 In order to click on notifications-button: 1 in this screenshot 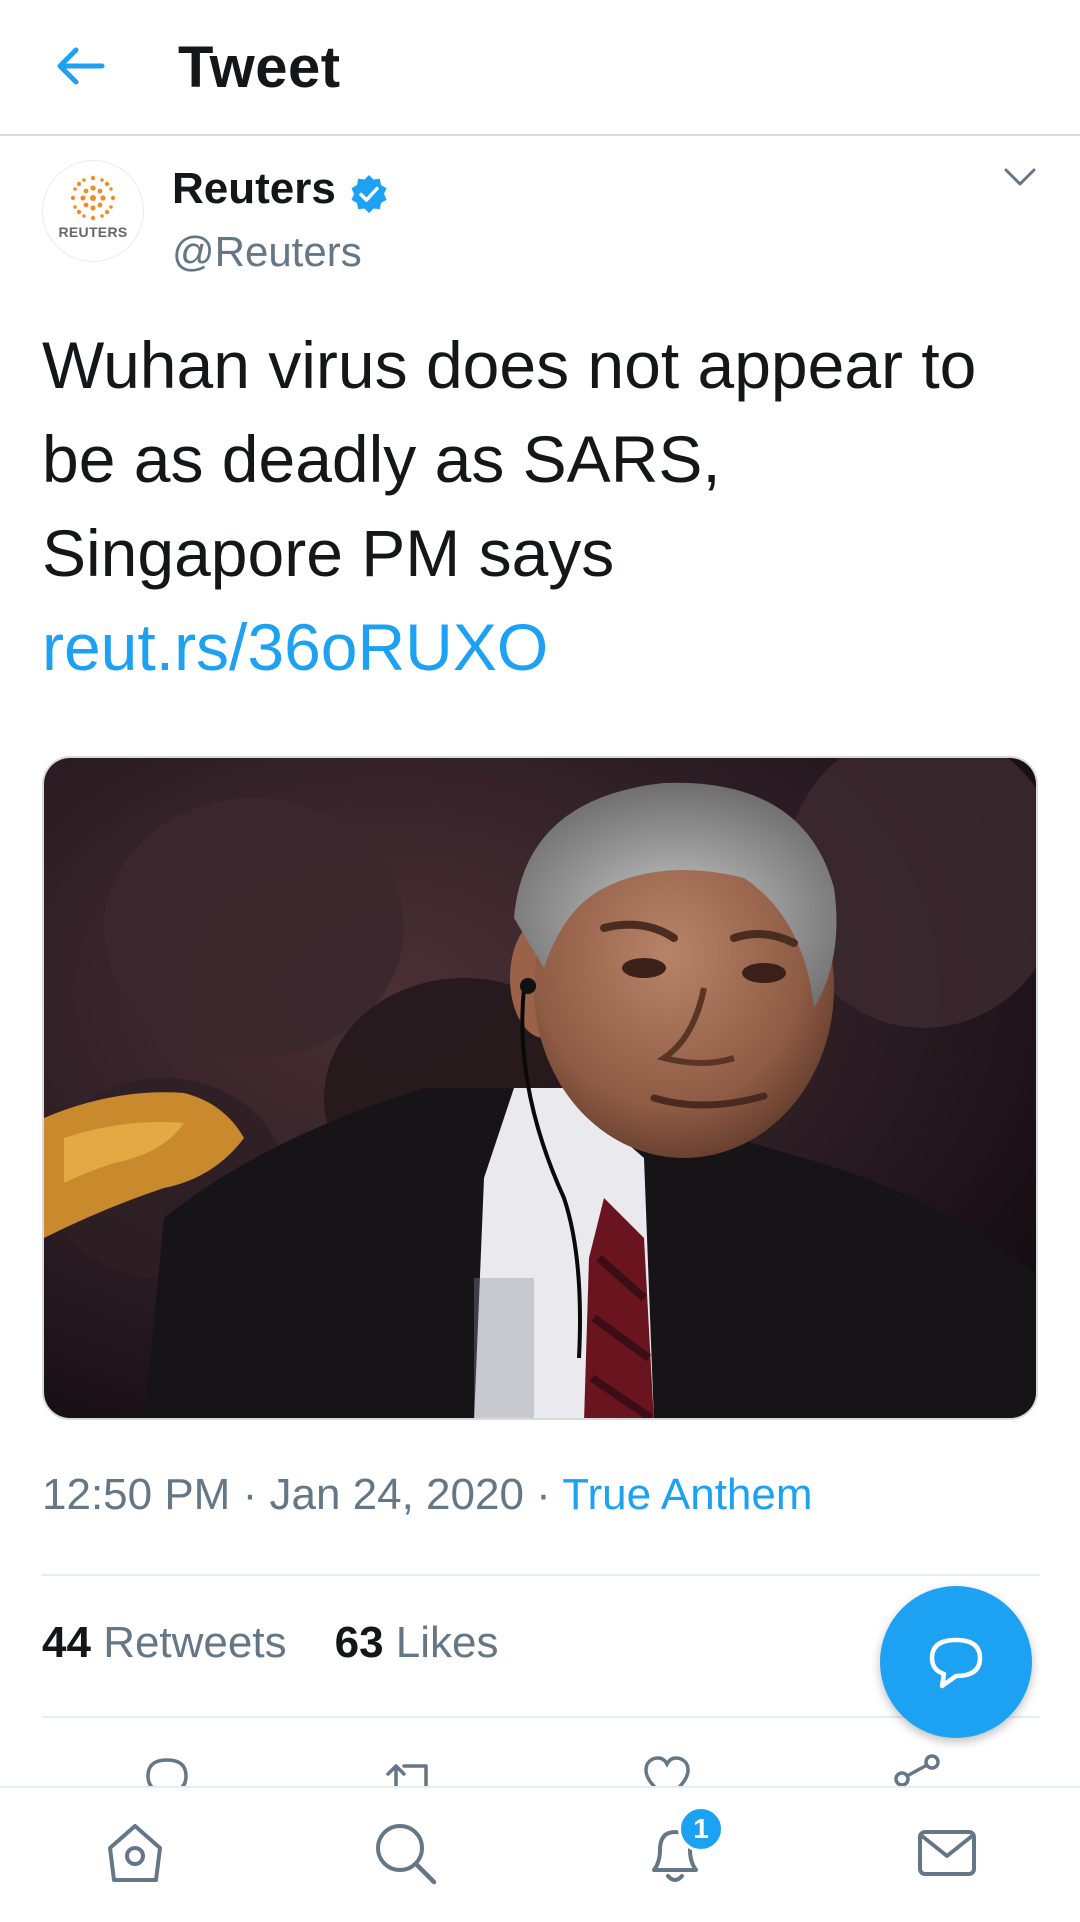, I will do `click(682, 1847)`.